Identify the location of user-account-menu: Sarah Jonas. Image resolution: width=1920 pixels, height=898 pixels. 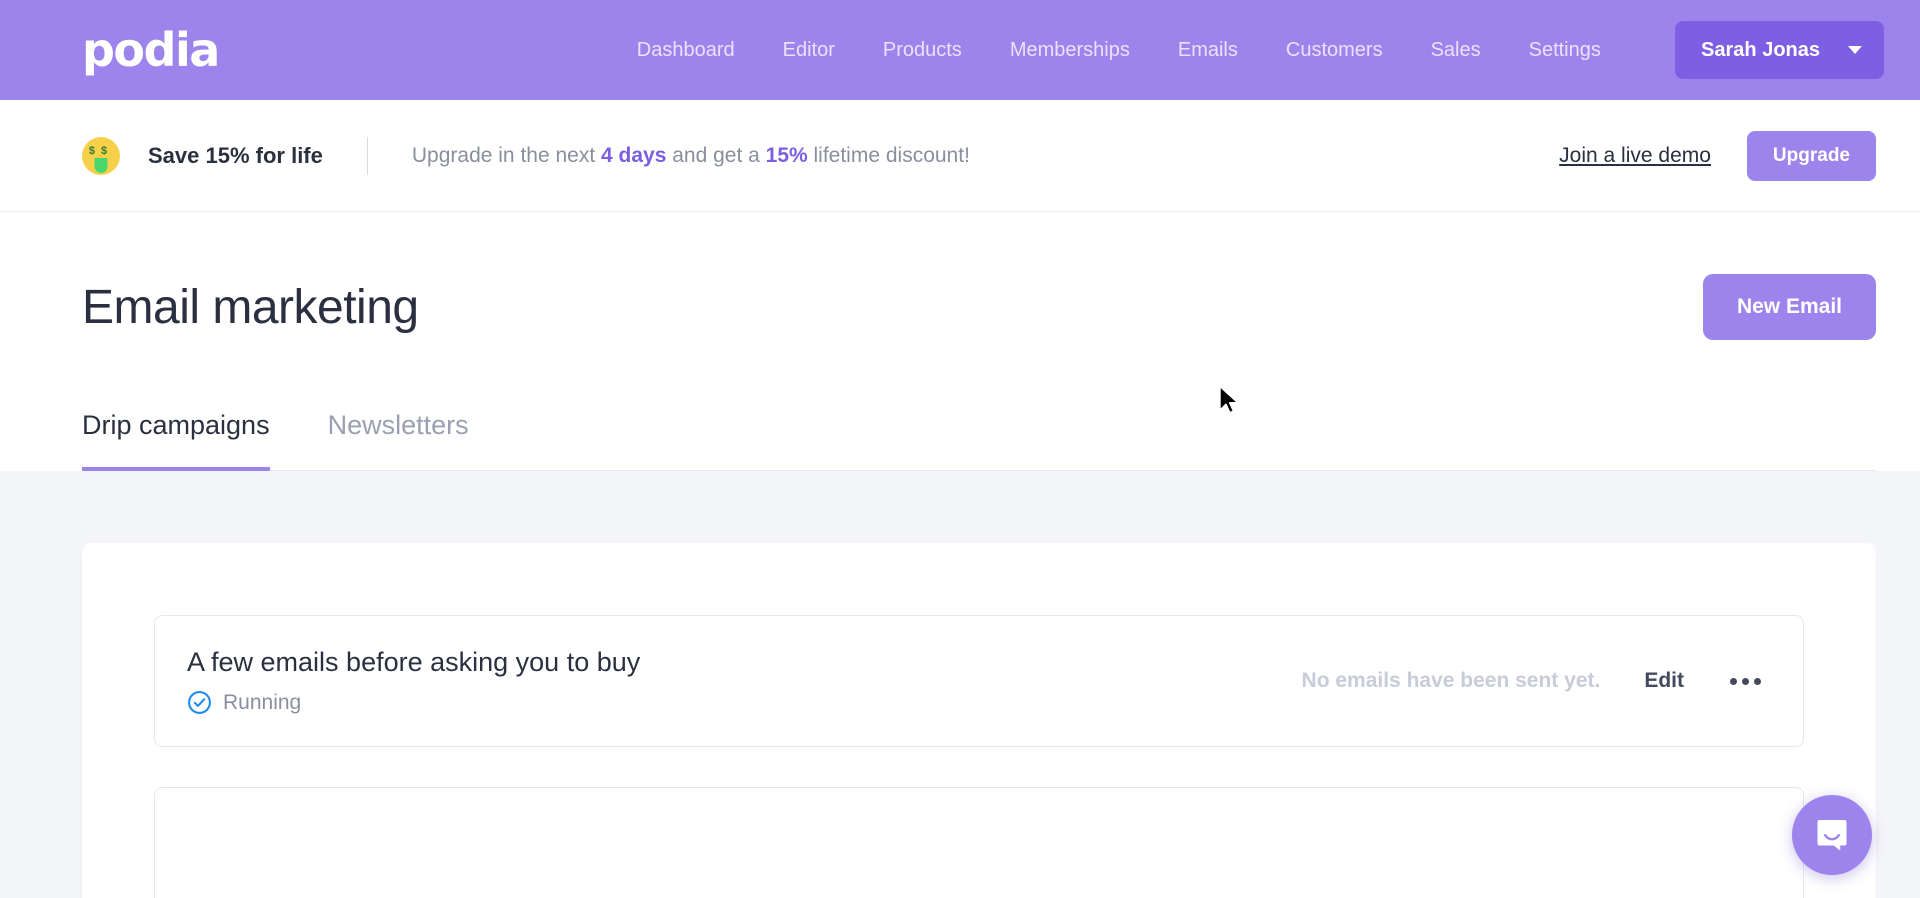
(1779, 50).